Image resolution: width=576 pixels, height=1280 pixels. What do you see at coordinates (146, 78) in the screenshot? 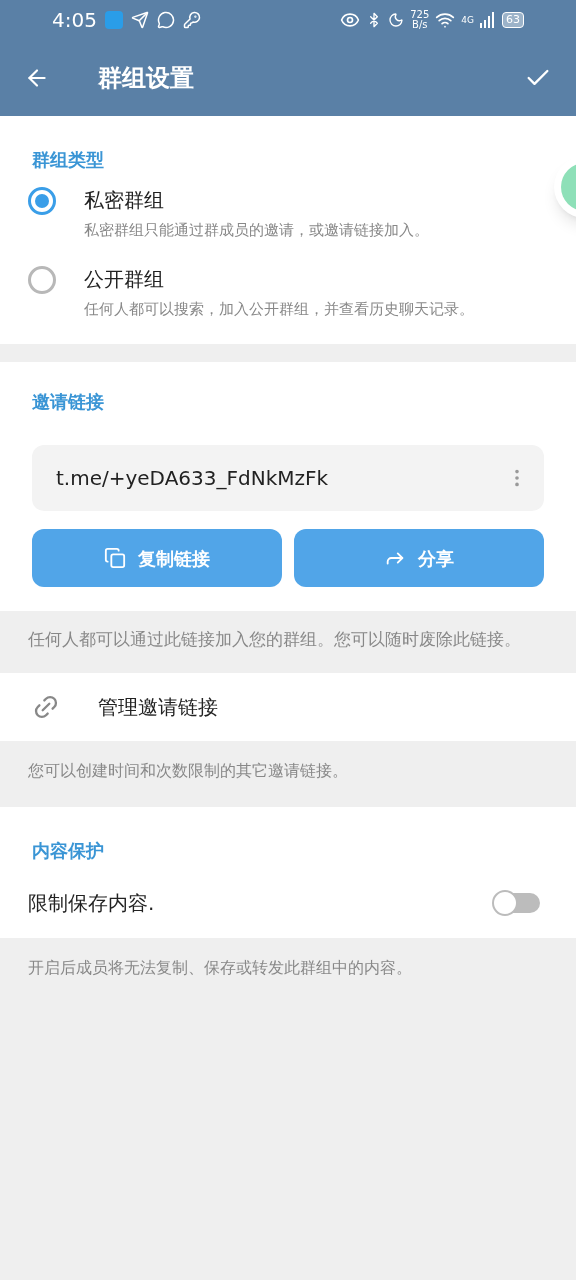
I see `window-title: 群组设置` at bounding box center [146, 78].